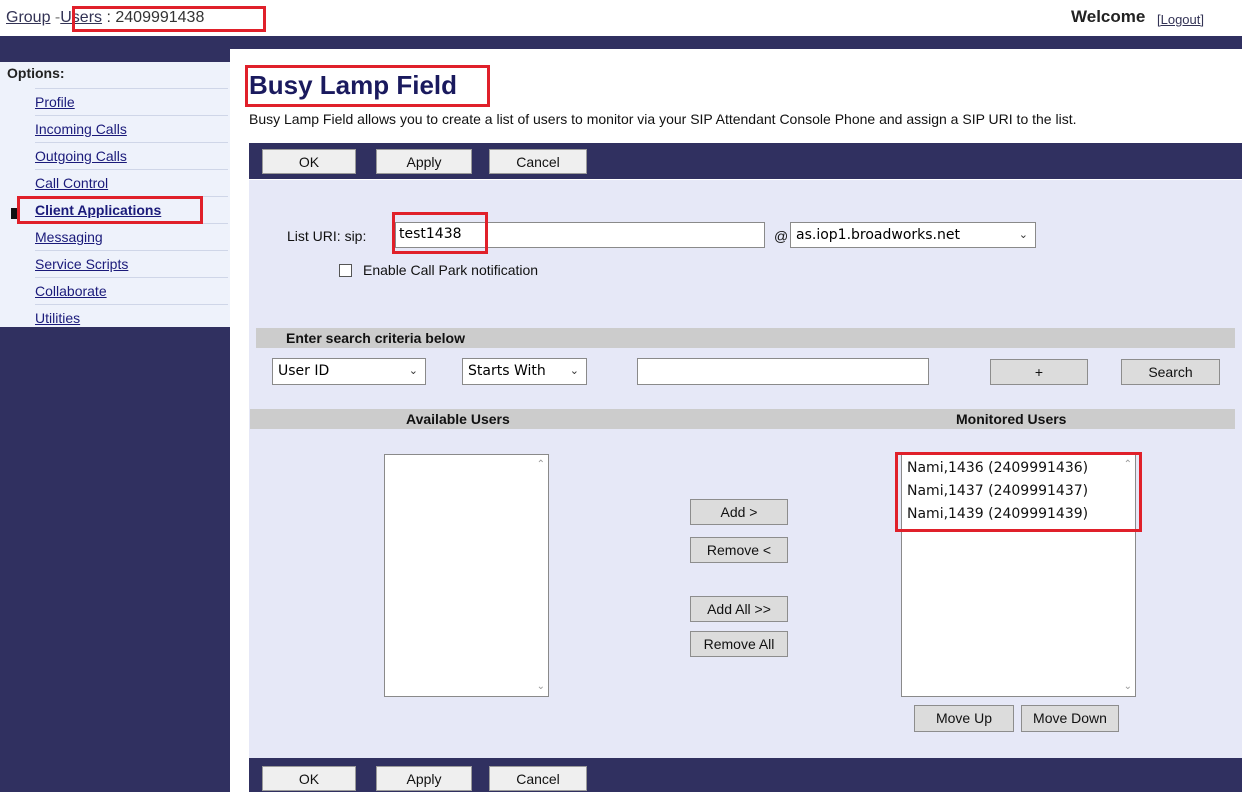  I want to click on available-users-title: Available Users, so click(458, 419).